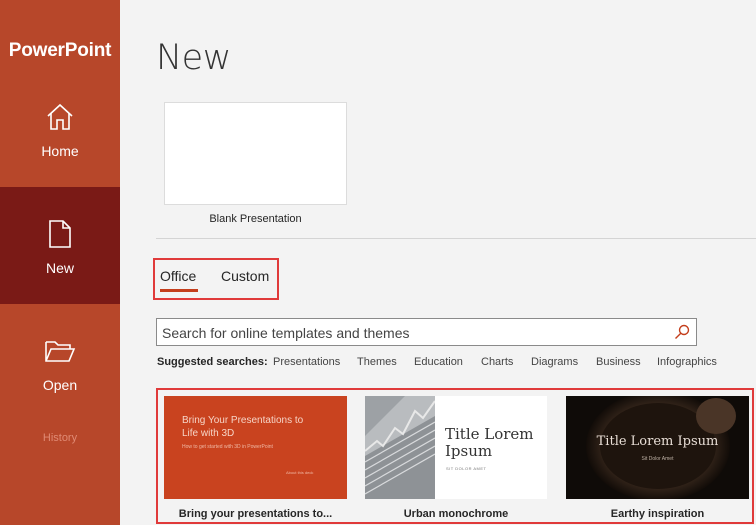 This screenshot has height=525, width=756. Describe the element at coordinates (682, 332) in the screenshot. I see `search-icon` at that location.